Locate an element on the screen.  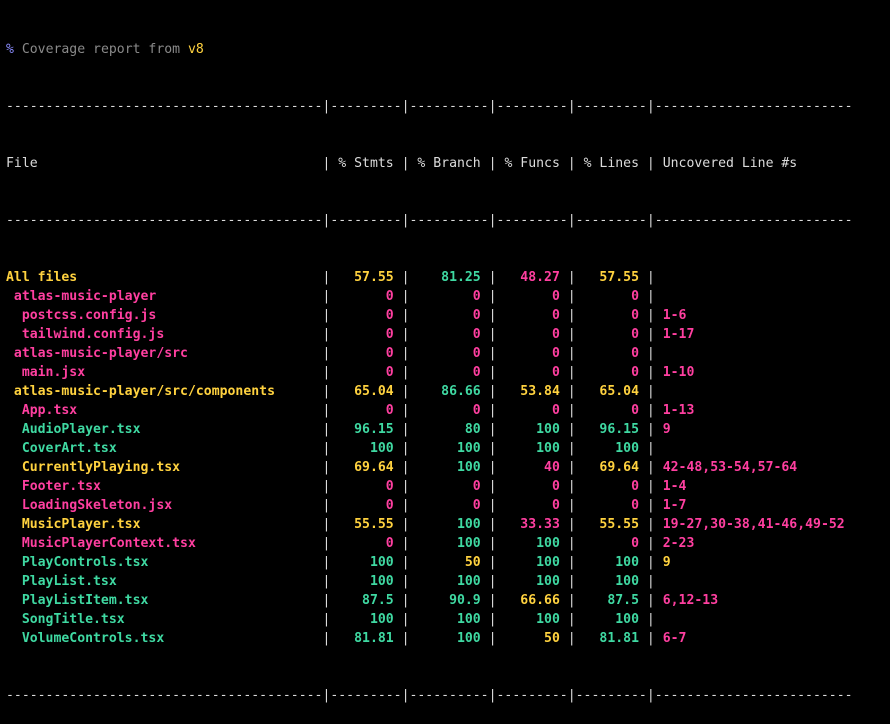
row-funcs: 66.66 is located at coordinates (532, 600).